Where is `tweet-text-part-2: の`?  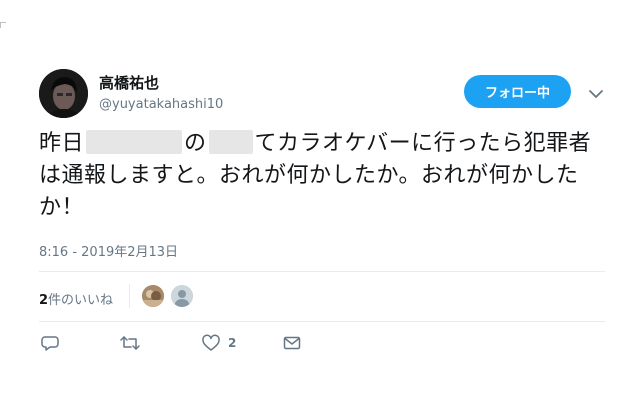 tweet-text-part-2: の is located at coordinates (195, 143).